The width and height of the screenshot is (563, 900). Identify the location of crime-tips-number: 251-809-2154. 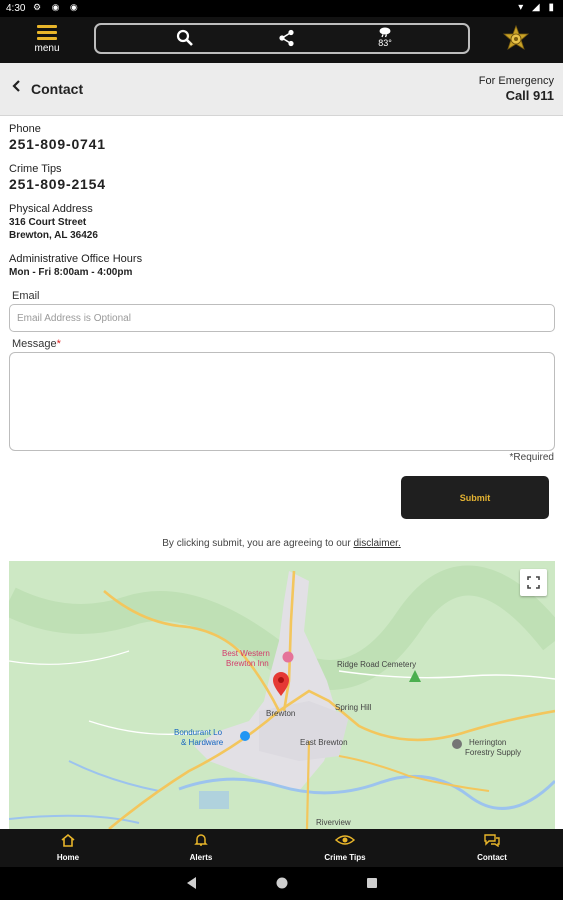
(57, 184).